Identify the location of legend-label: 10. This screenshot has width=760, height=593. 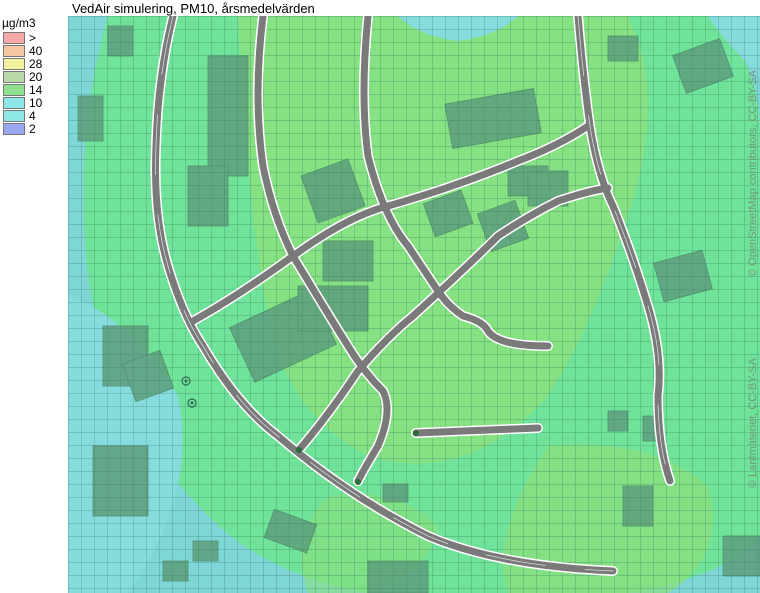
(36, 103).